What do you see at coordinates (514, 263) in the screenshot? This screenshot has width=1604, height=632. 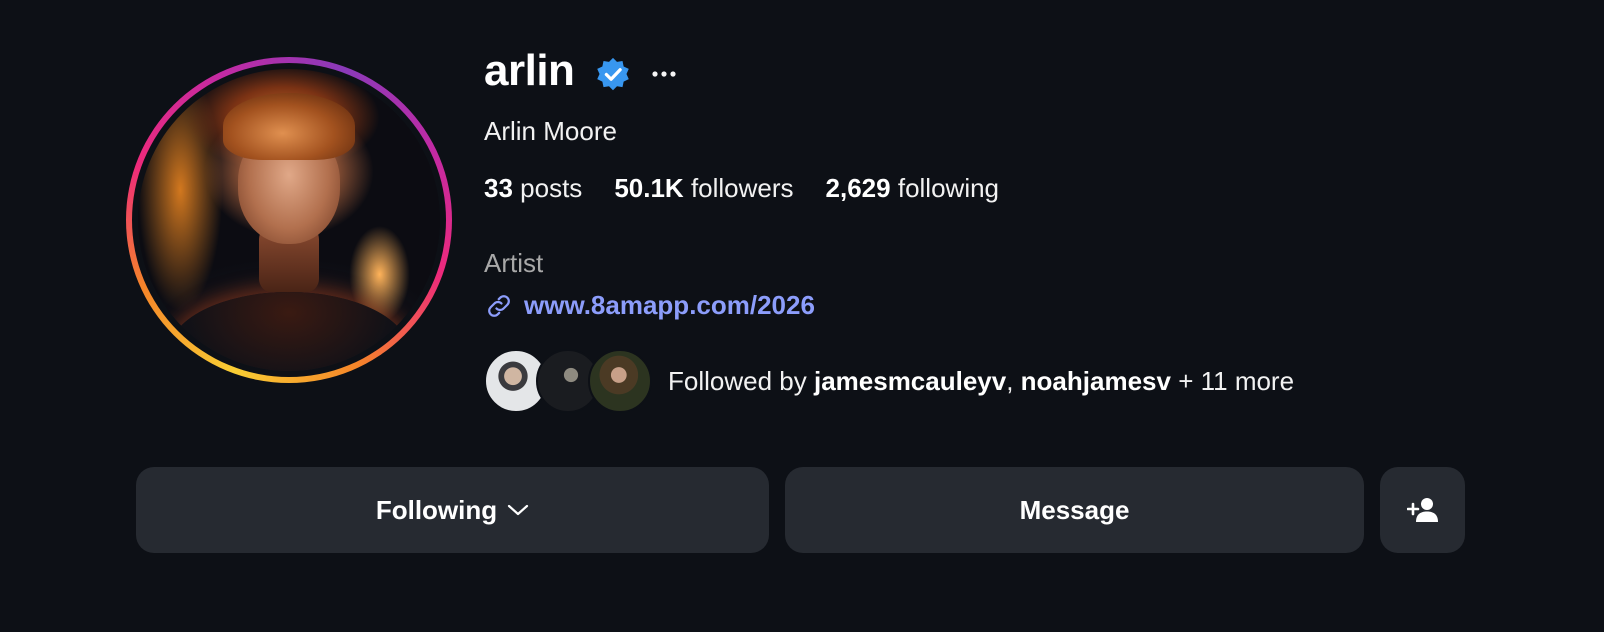 I see `profile-category: Artist` at bounding box center [514, 263].